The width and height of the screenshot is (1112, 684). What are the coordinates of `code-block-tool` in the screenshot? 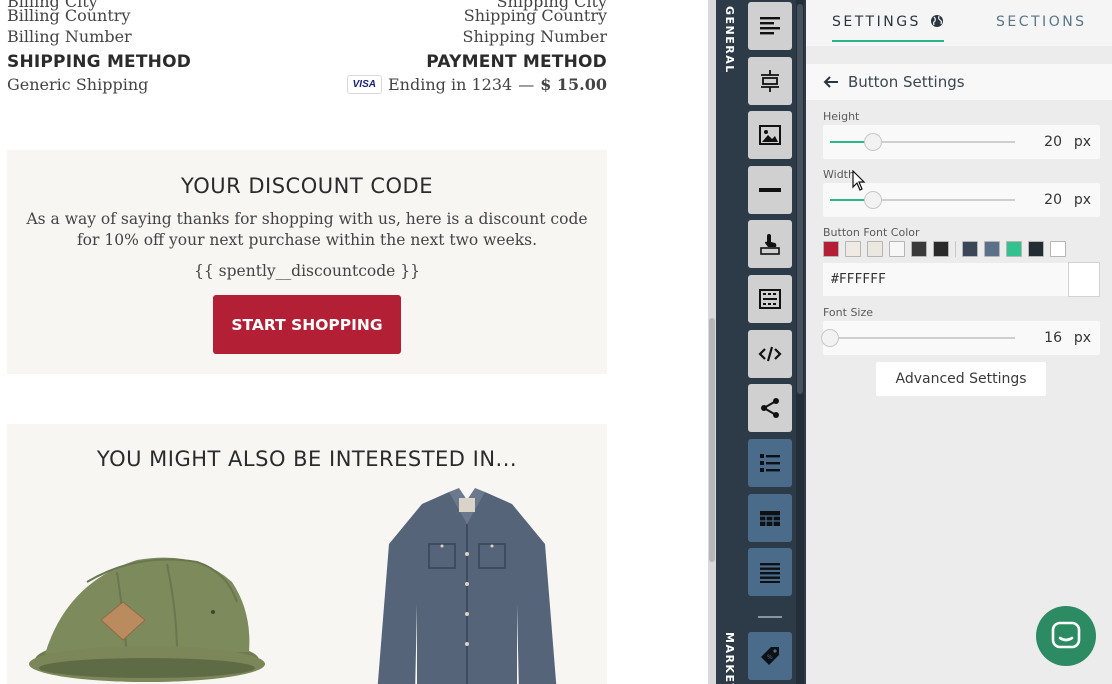 It's located at (770, 354).